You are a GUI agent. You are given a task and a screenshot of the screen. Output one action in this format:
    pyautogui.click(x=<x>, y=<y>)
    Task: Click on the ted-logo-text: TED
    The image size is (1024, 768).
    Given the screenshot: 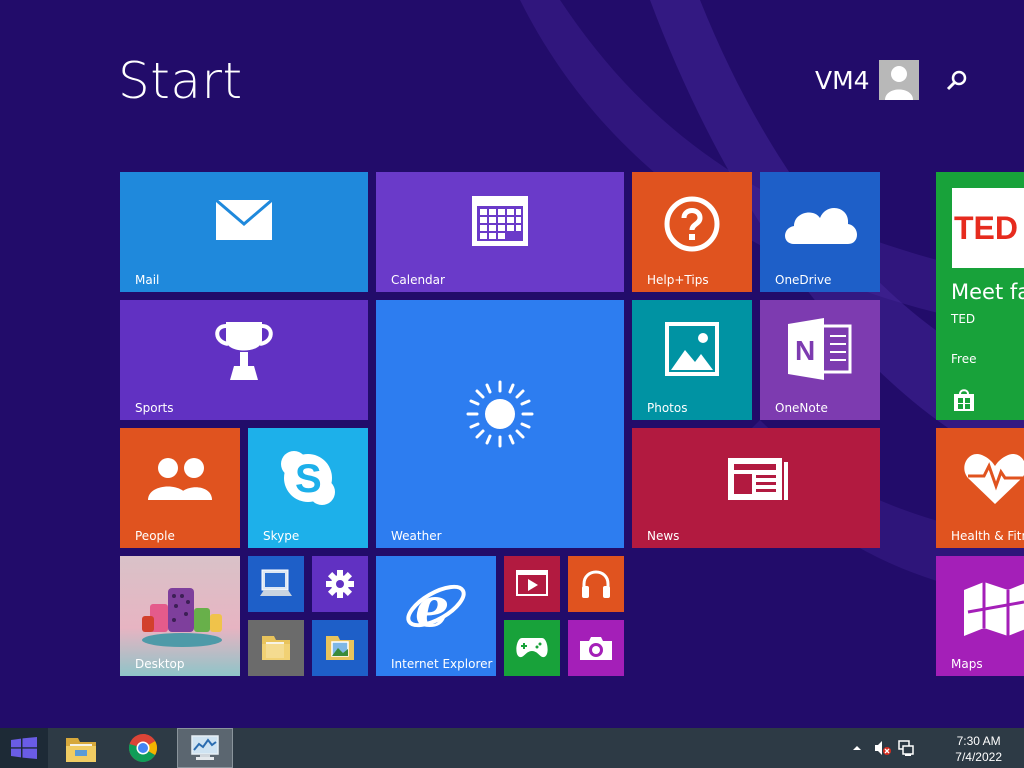 What is the action you would take?
    pyautogui.click(x=986, y=228)
    